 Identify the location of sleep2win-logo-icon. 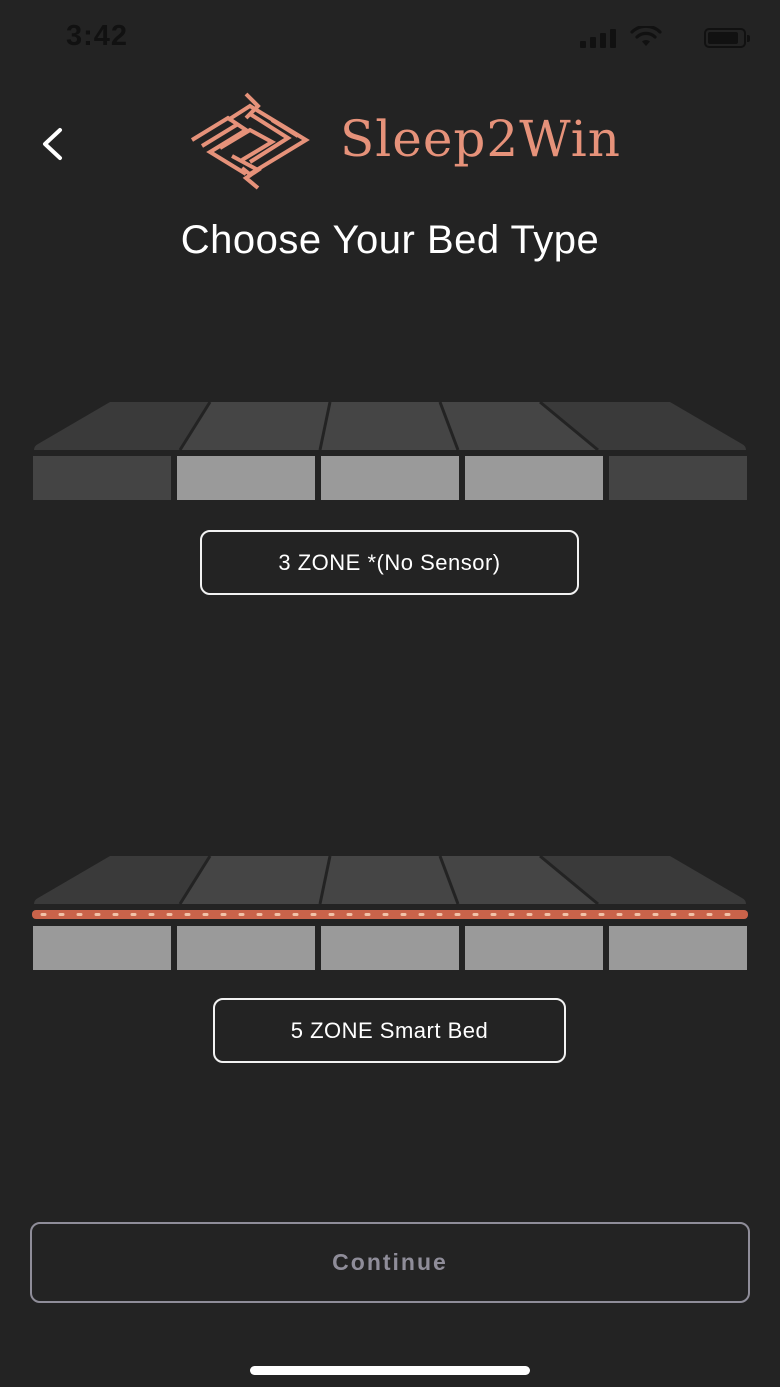
(250, 141).